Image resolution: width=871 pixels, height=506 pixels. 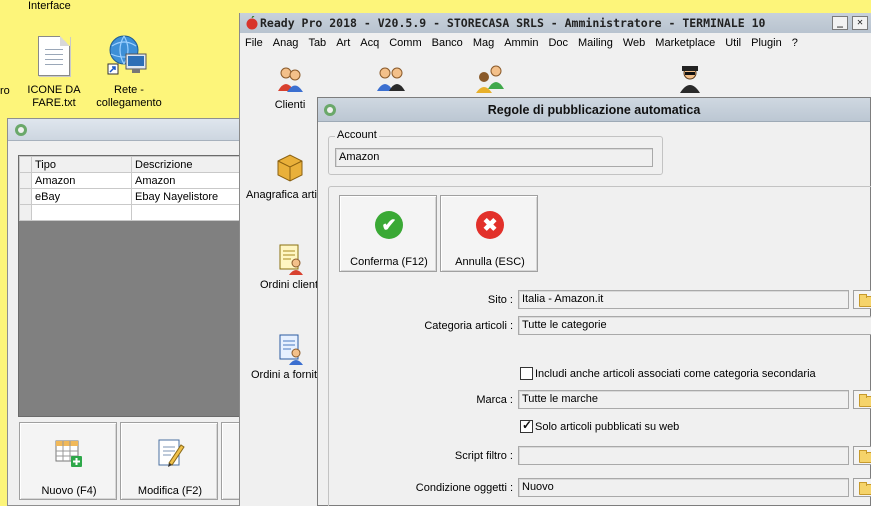 I want to click on table-row: Amazon Amazon, so click(x=134, y=180).